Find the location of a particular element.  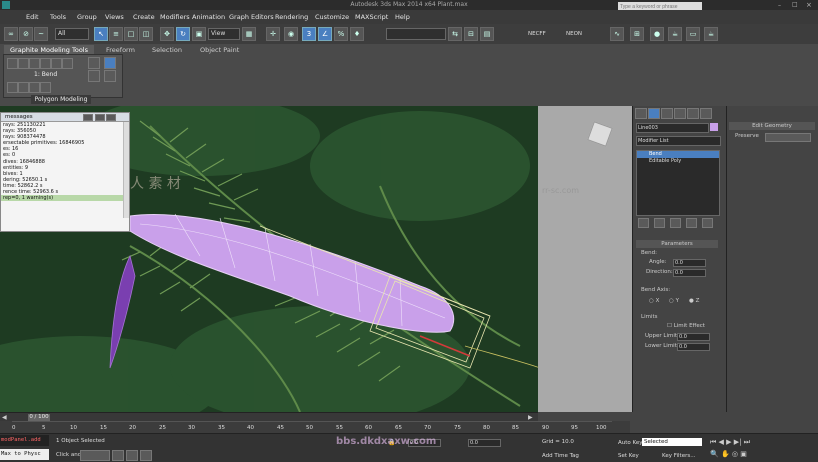

edge-mode-icon is located at coordinates (34, 63).